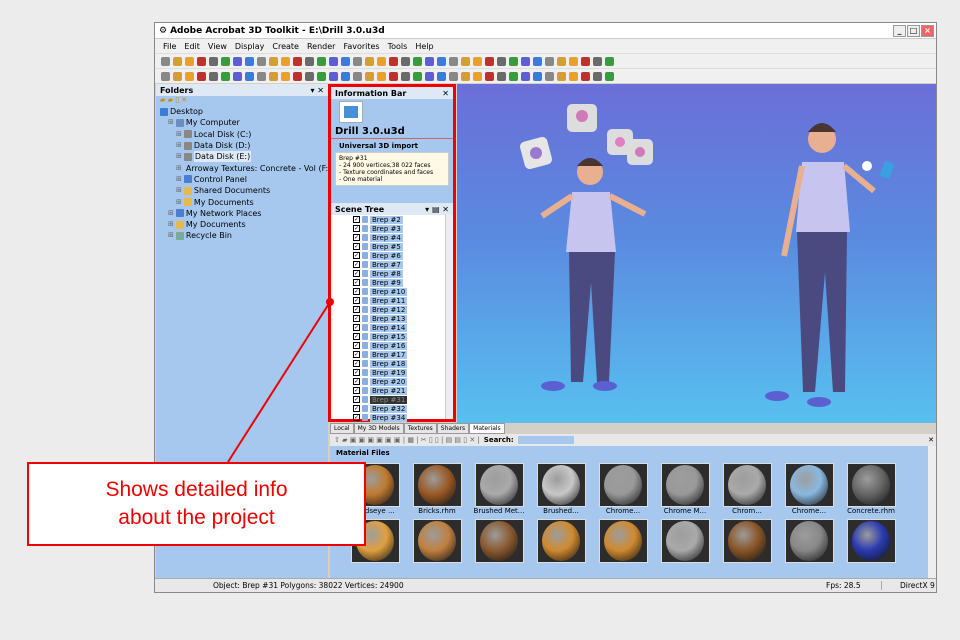  I want to click on callout-line-2: about the project, so click(196, 517).